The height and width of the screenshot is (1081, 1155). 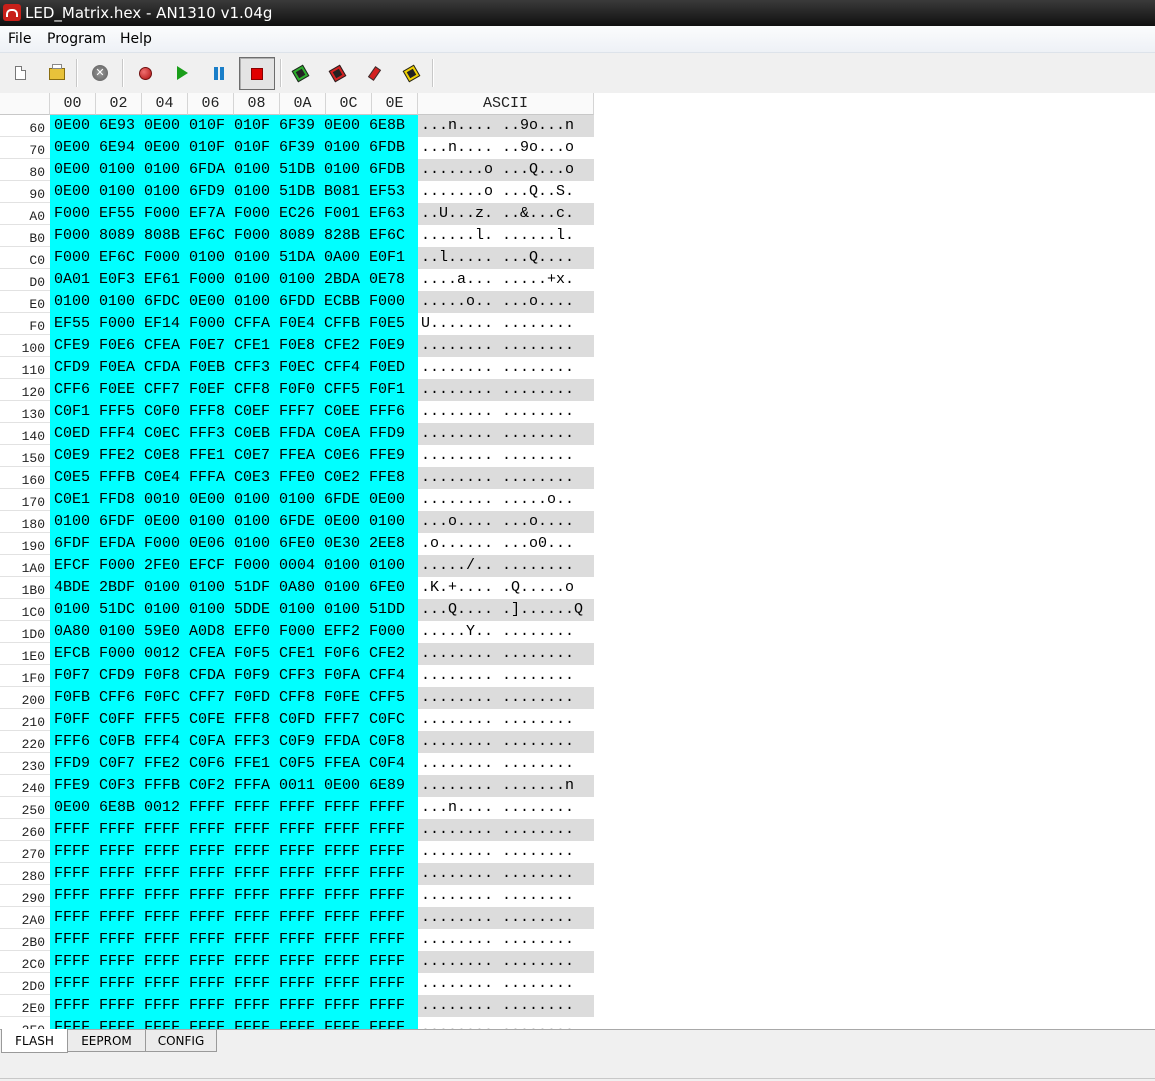 What do you see at coordinates (234, 170) in the screenshot?
I see `row-hex-data: 0E00 0100 0100 6FDA 0100 51DB 0100 6FDB` at bounding box center [234, 170].